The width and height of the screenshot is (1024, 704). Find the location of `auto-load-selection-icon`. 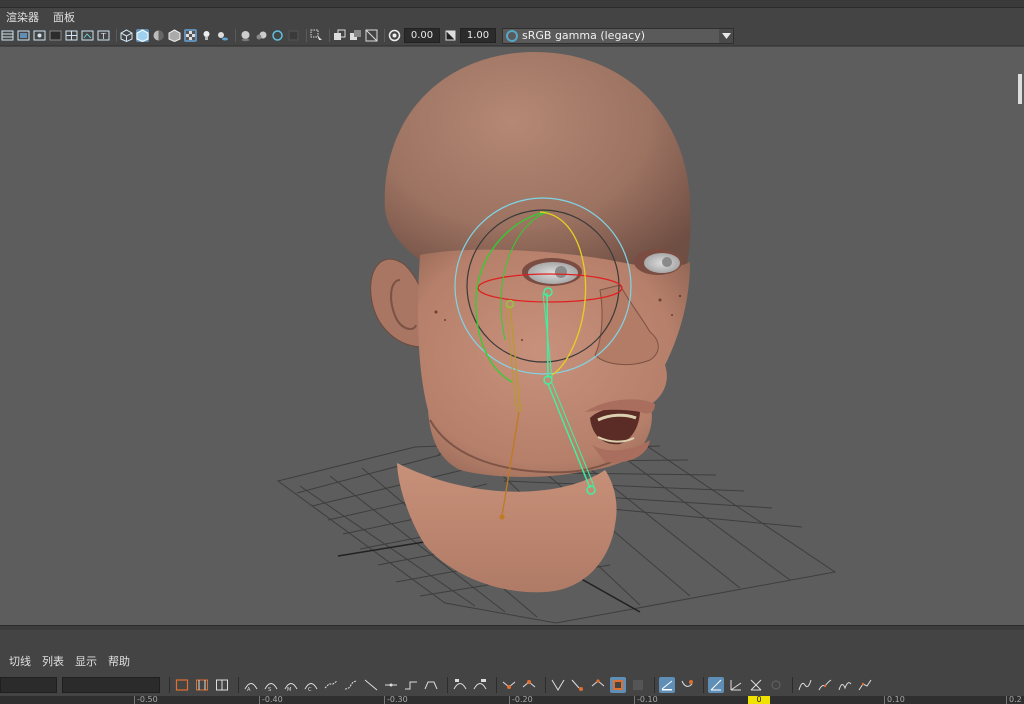

auto-load-selection-icon is located at coordinates (618, 685).